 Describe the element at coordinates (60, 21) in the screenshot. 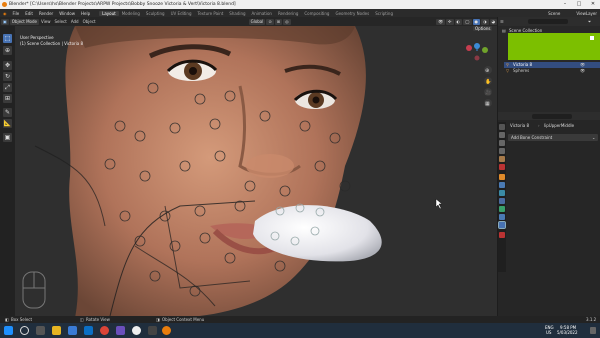

I see `menu-select: Select` at that location.